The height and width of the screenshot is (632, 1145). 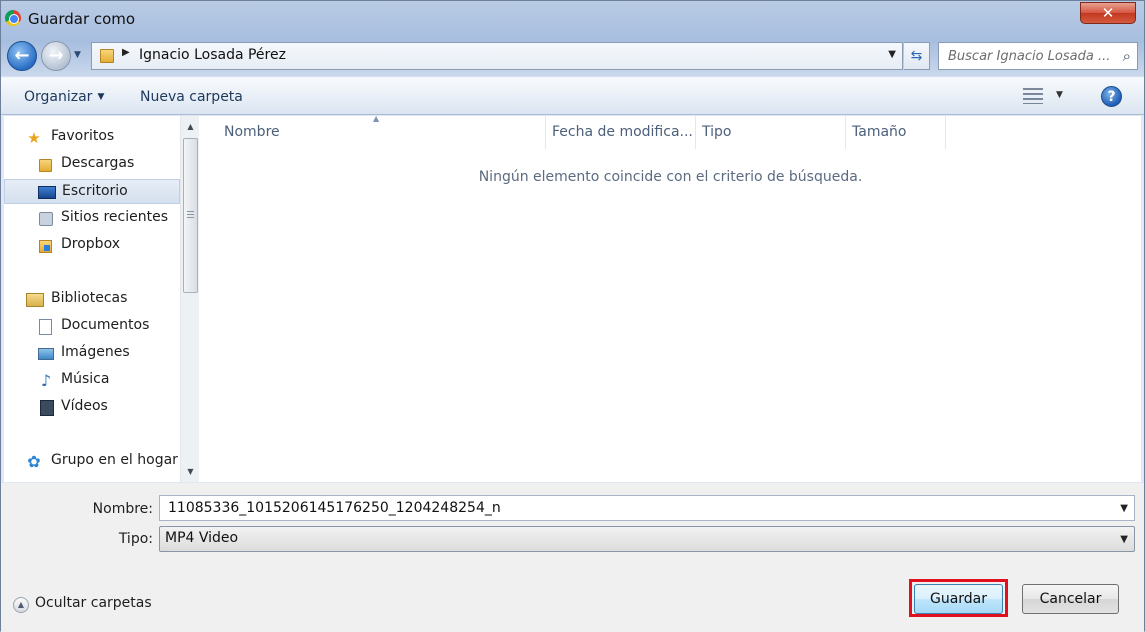 I want to click on column-header-size: Tamaño, so click(x=896, y=132).